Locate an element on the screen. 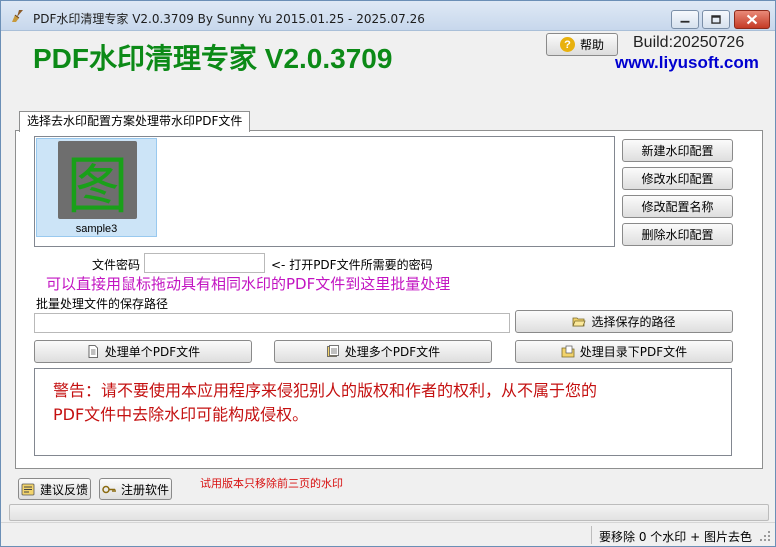 The height and width of the screenshot is (547, 776). feedback-label: 建议反馈 is located at coordinates (63, 489).